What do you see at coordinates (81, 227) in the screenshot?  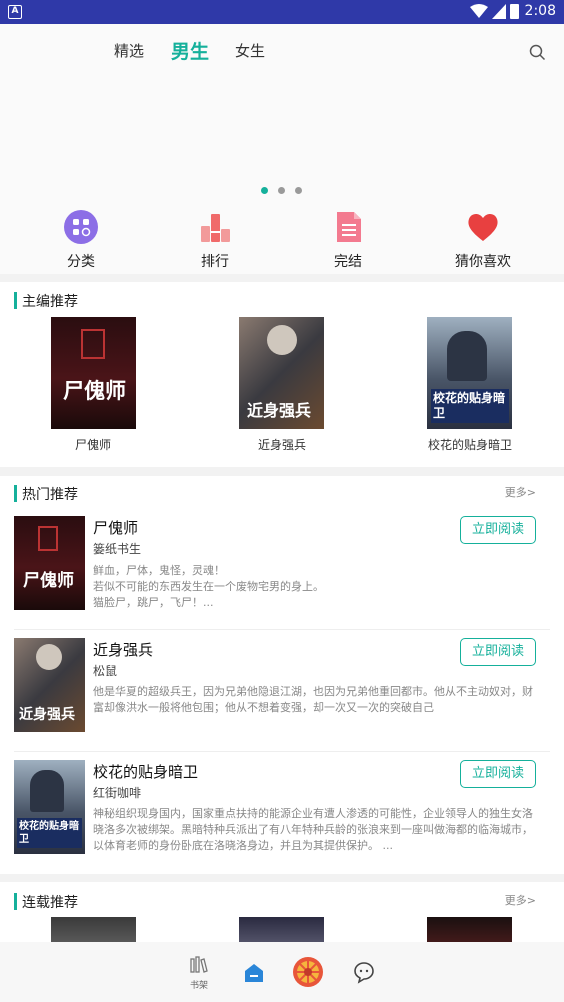 I see `grid-icon` at bounding box center [81, 227].